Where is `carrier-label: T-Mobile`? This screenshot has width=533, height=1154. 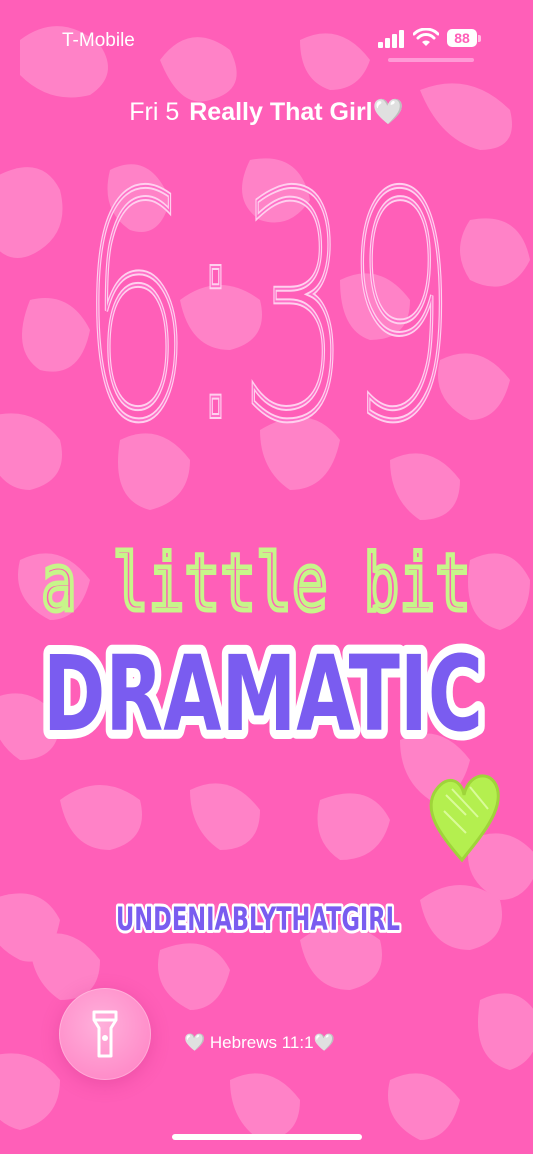 carrier-label: T-Mobile is located at coordinates (98, 40).